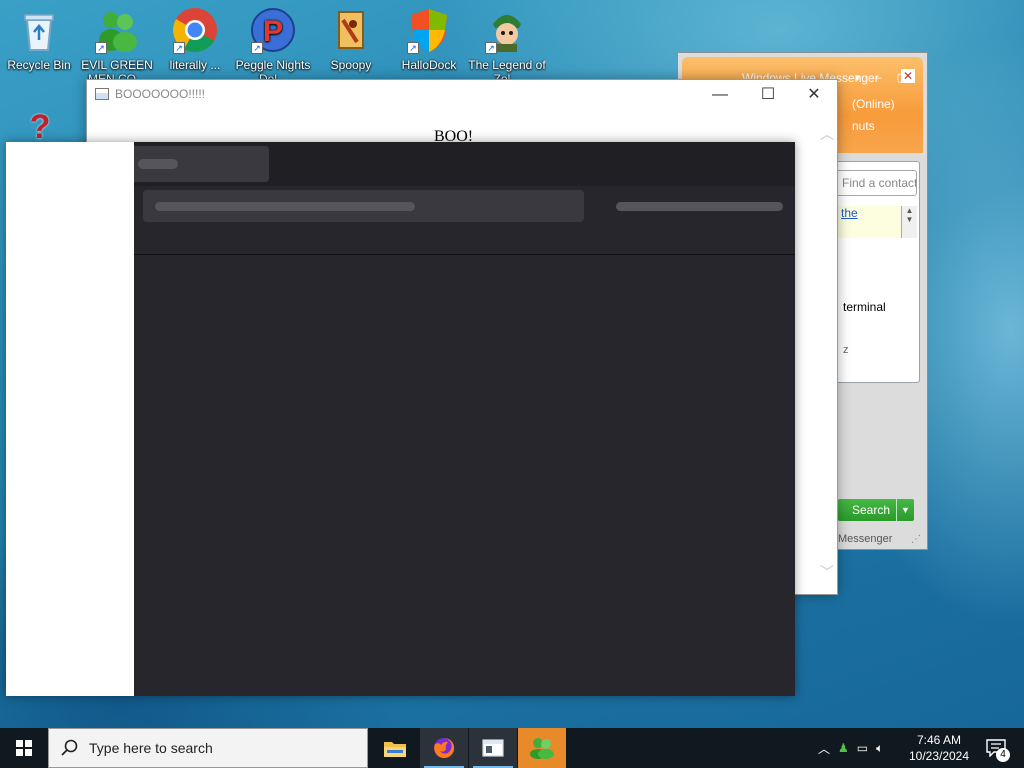 The width and height of the screenshot is (1024, 768). Describe the element at coordinates (827, 134) in the screenshot. I see `scroll-up-icon: ︿` at that location.